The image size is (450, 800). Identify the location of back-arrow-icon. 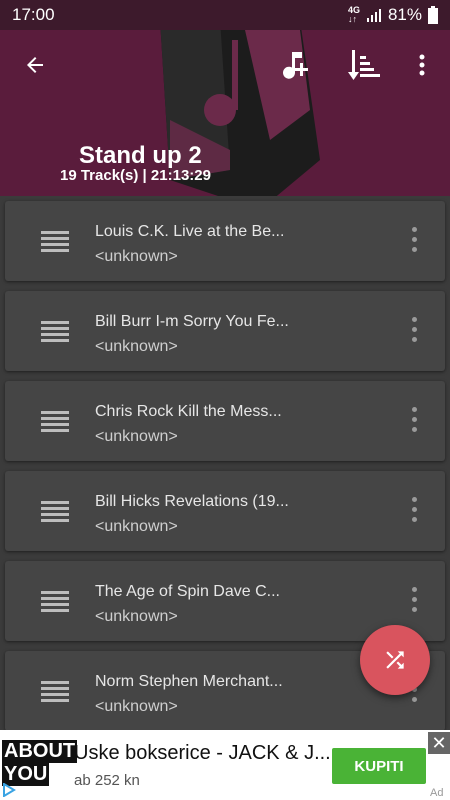
(35, 65).